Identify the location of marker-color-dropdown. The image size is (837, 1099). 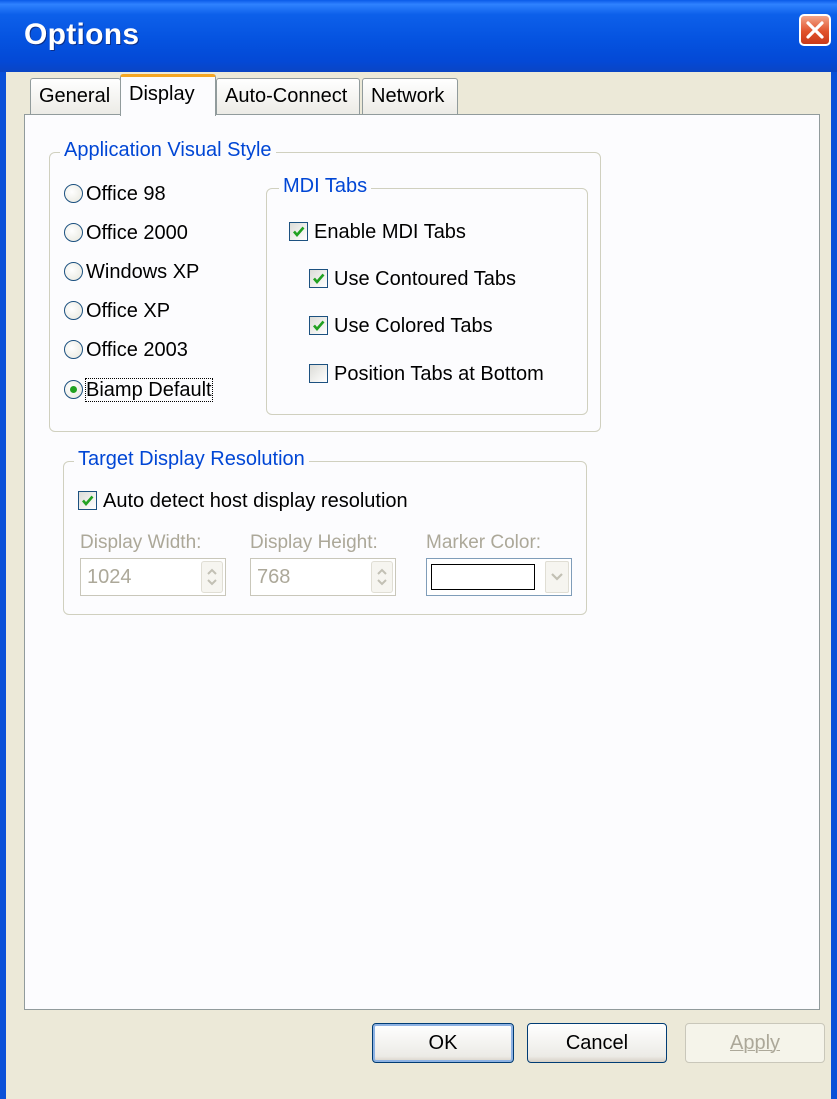
(499, 577).